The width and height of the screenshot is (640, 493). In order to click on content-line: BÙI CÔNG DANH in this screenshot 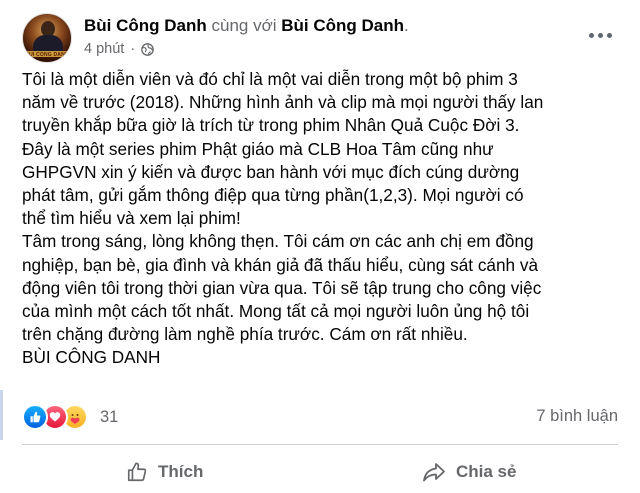, I will do `click(91, 357)`.